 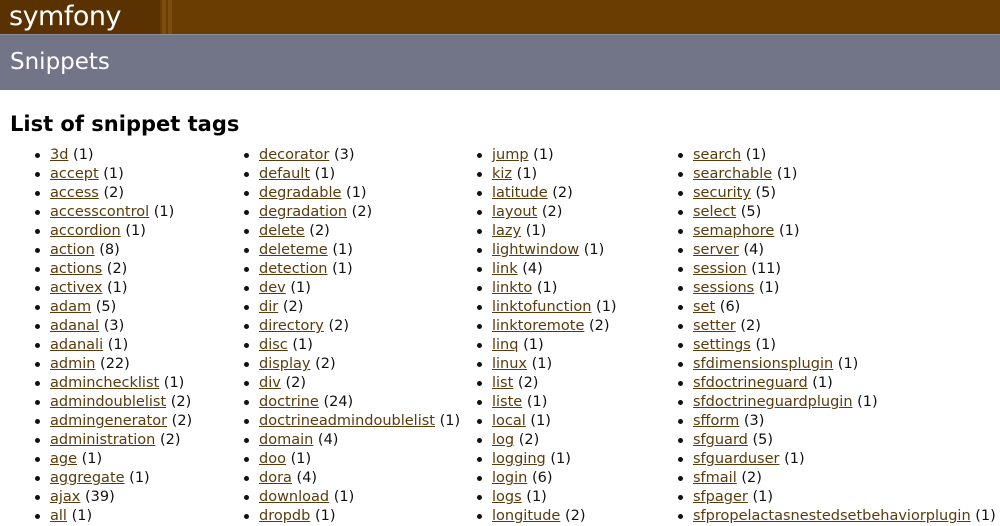 What do you see at coordinates (502, 383) in the screenshot?
I see `tag-link: list` at bounding box center [502, 383].